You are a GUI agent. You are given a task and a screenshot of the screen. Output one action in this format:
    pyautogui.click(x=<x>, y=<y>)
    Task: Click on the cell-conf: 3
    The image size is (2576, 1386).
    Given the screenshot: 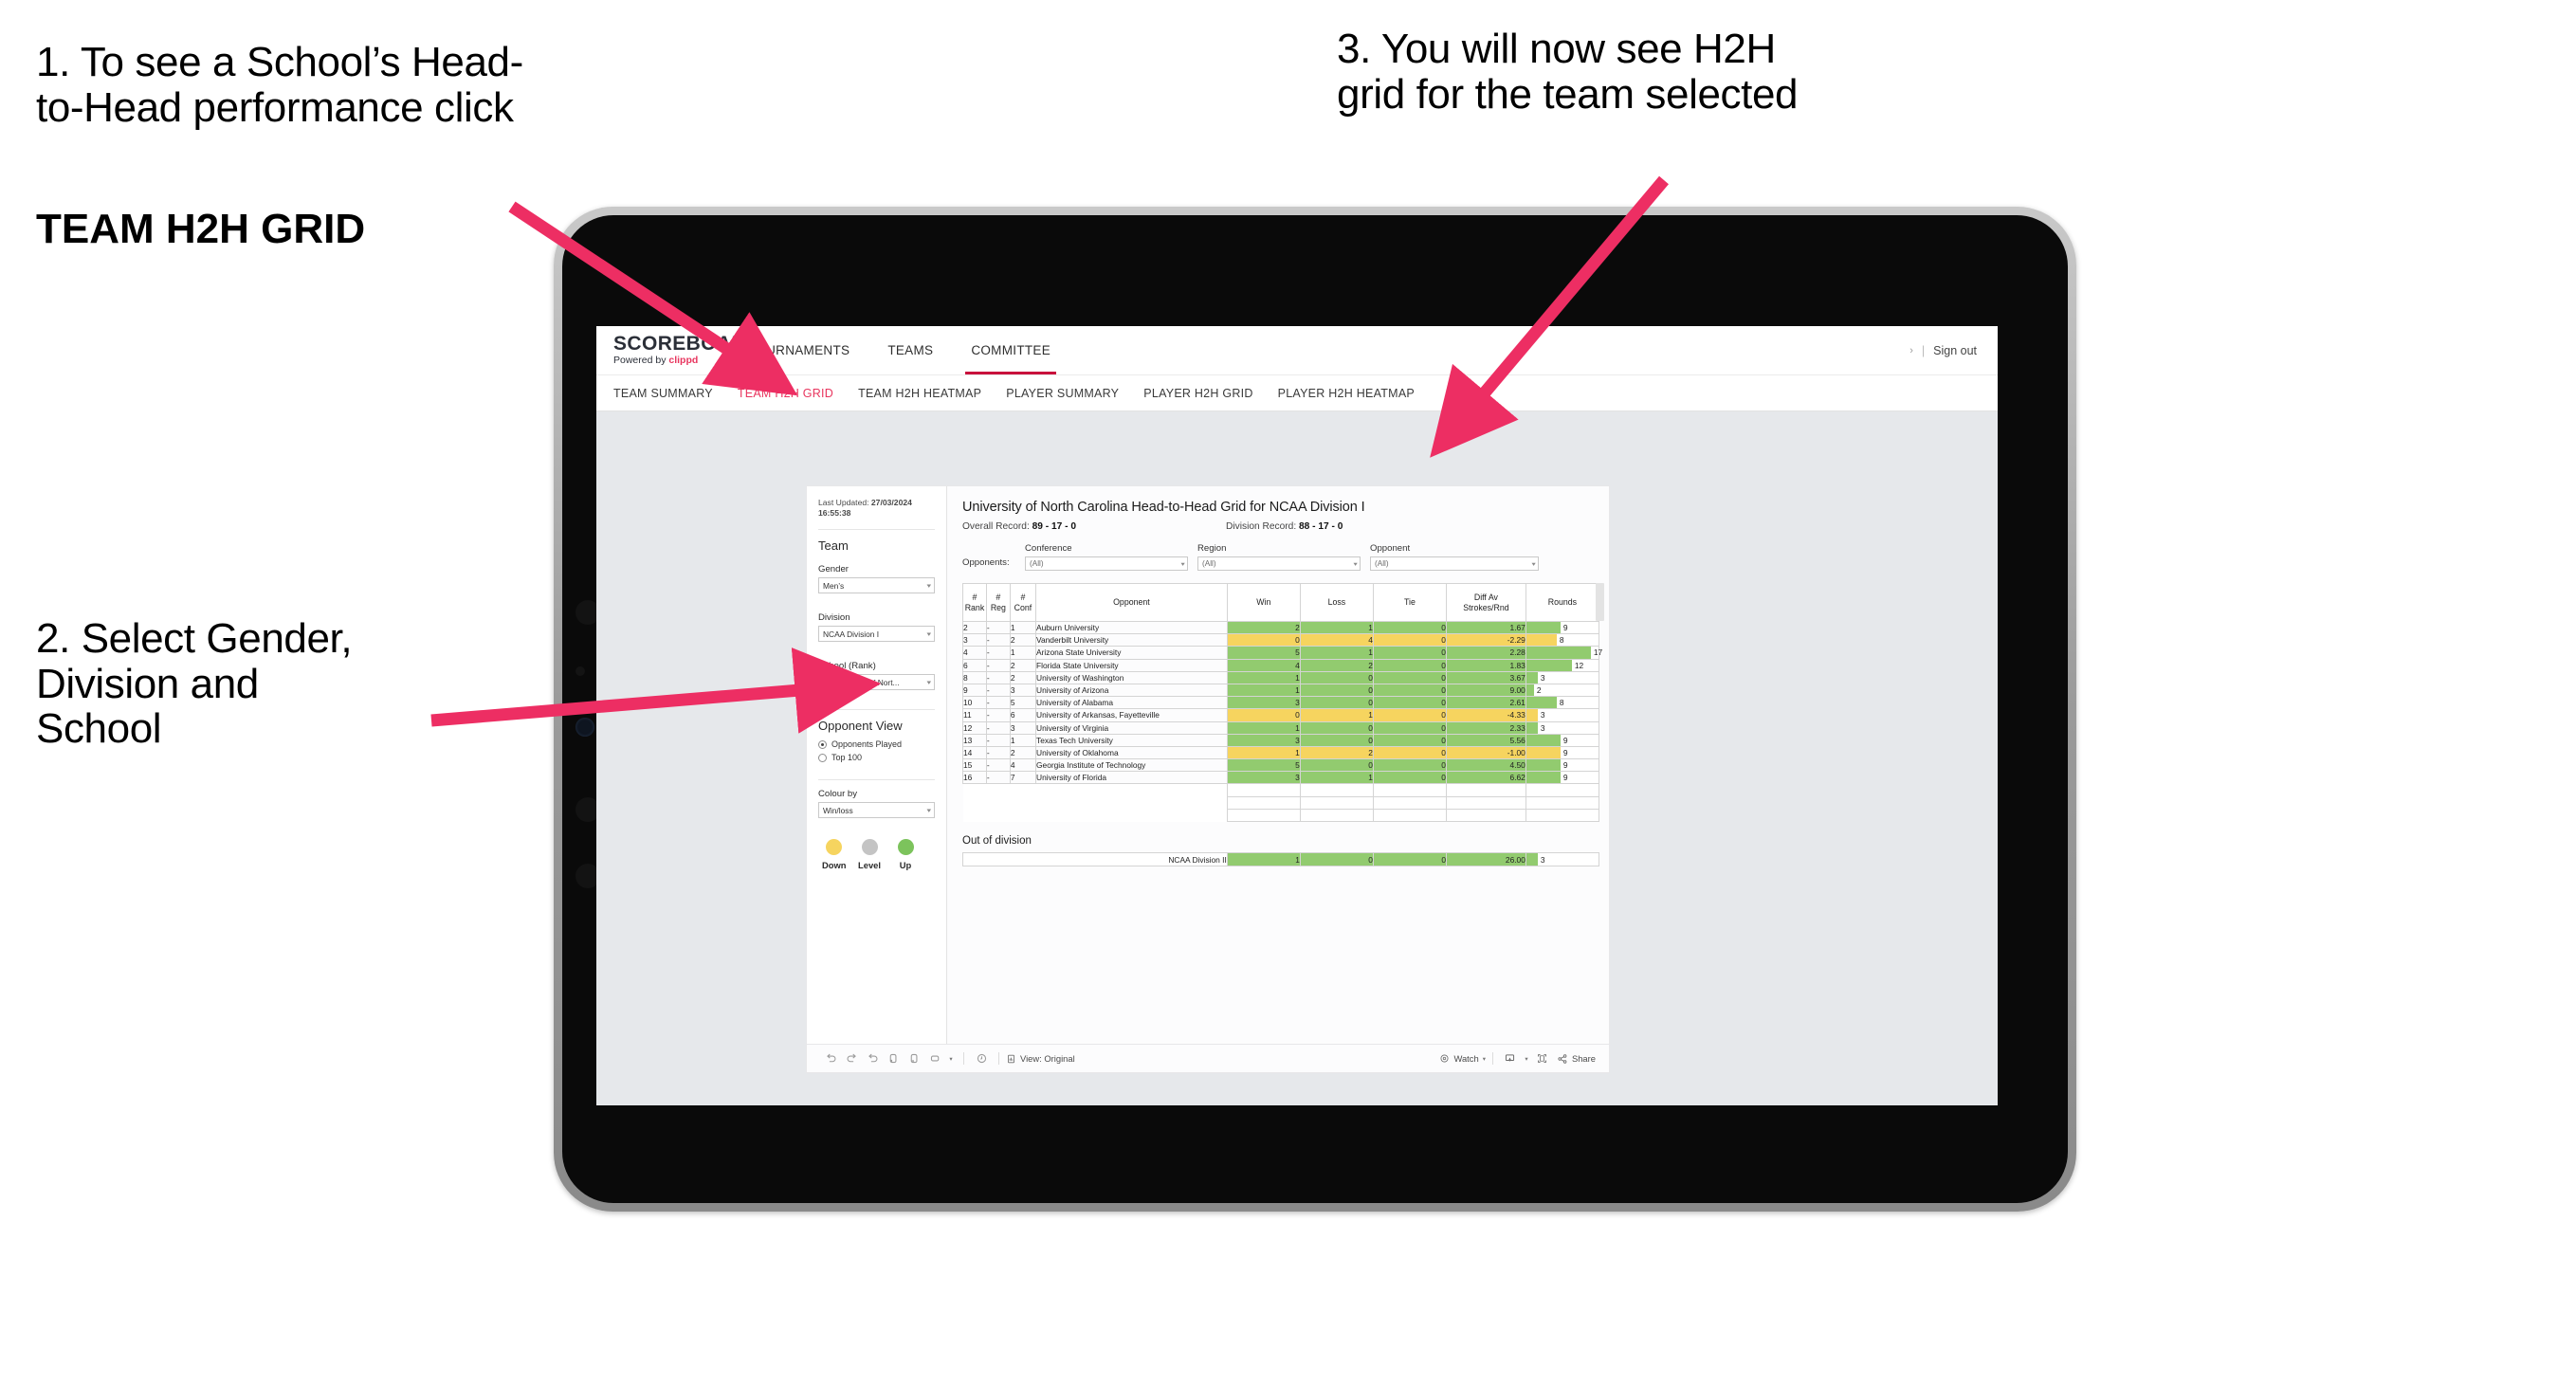 What is the action you would take?
    pyautogui.click(x=1023, y=727)
    